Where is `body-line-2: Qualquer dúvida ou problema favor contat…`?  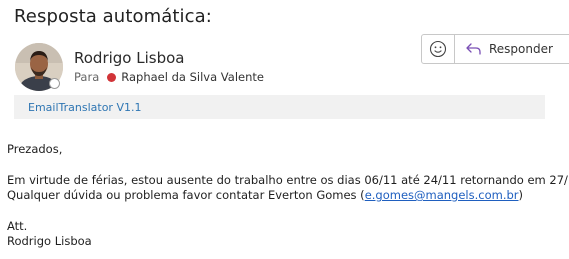 body-line-2: Qualquer dúvida ou problema favor contat… is located at coordinates (265, 195).